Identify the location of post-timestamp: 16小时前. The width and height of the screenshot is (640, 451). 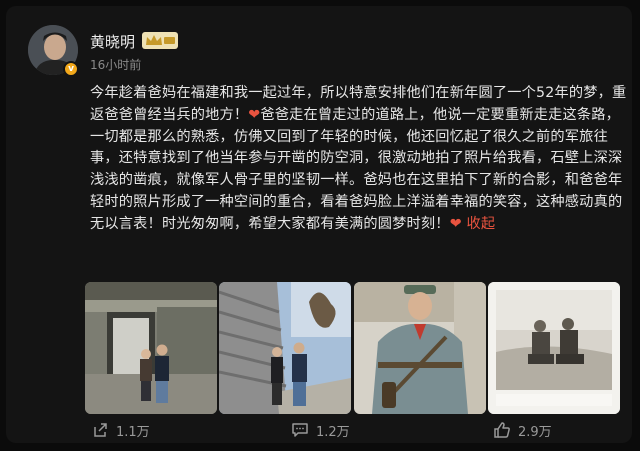
(116, 65).